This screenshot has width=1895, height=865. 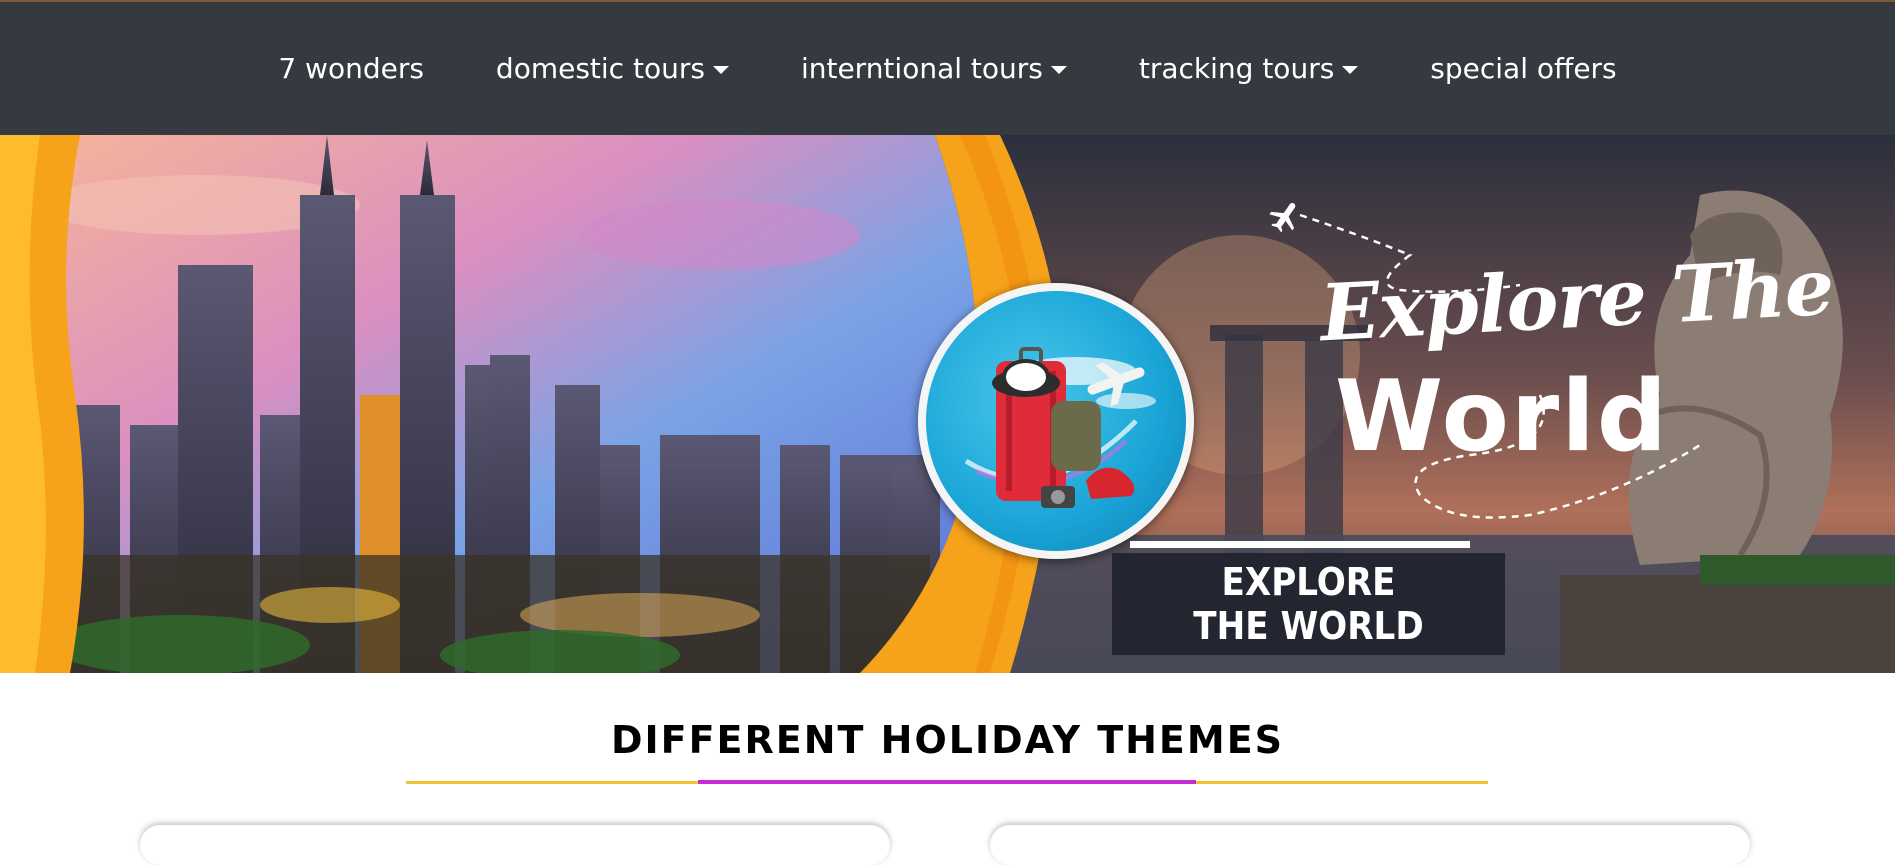 I want to click on nav-item-international-tours: interntional tours, so click(x=934, y=68).